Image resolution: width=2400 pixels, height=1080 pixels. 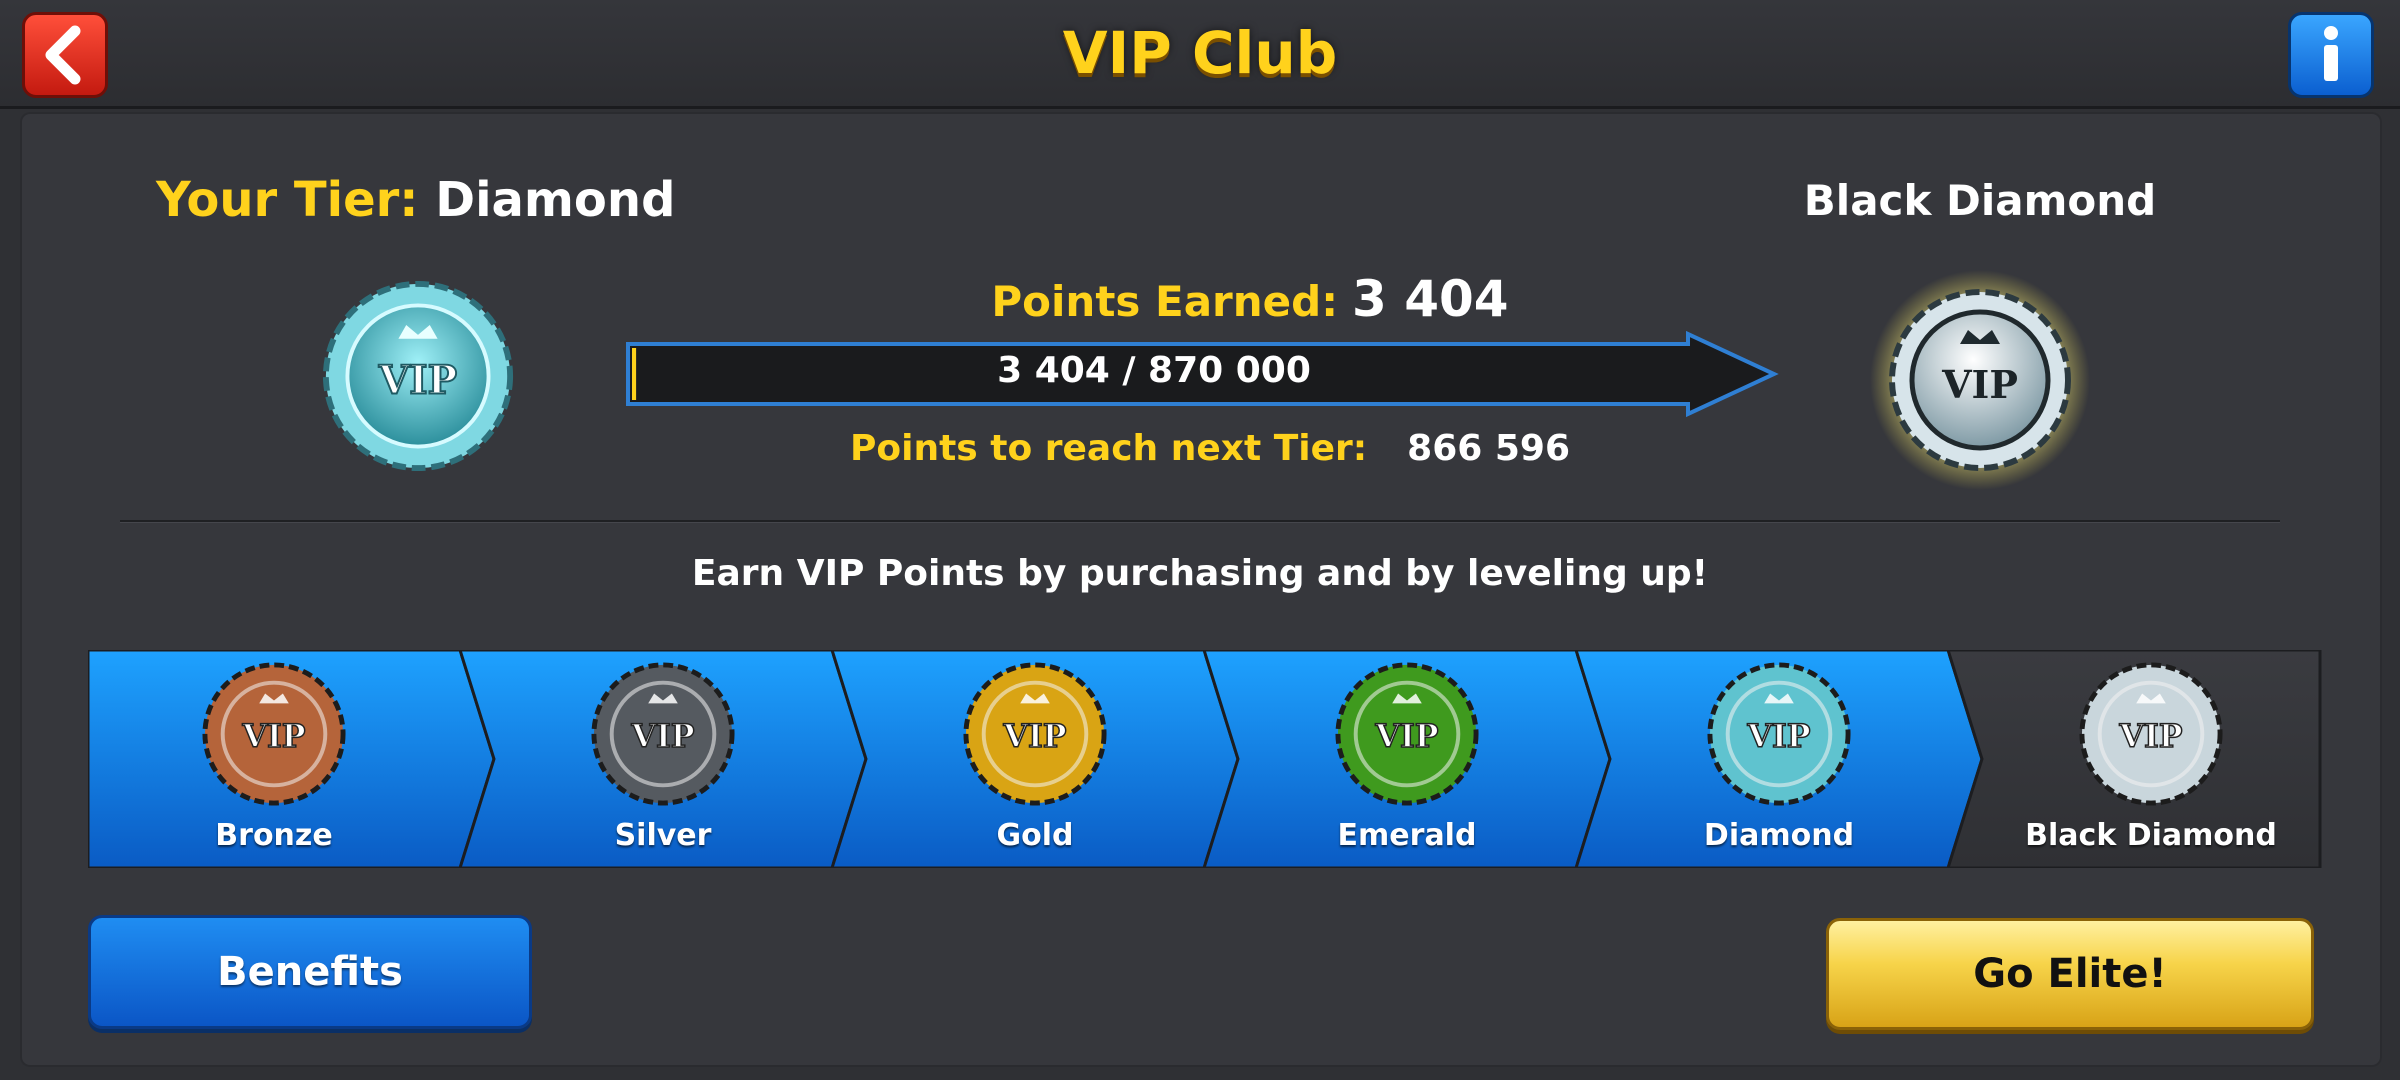 What do you see at coordinates (1430, 299) in the screenshot?
I see `points-earned-value: 3 404` at bounding box center [1430, 299].